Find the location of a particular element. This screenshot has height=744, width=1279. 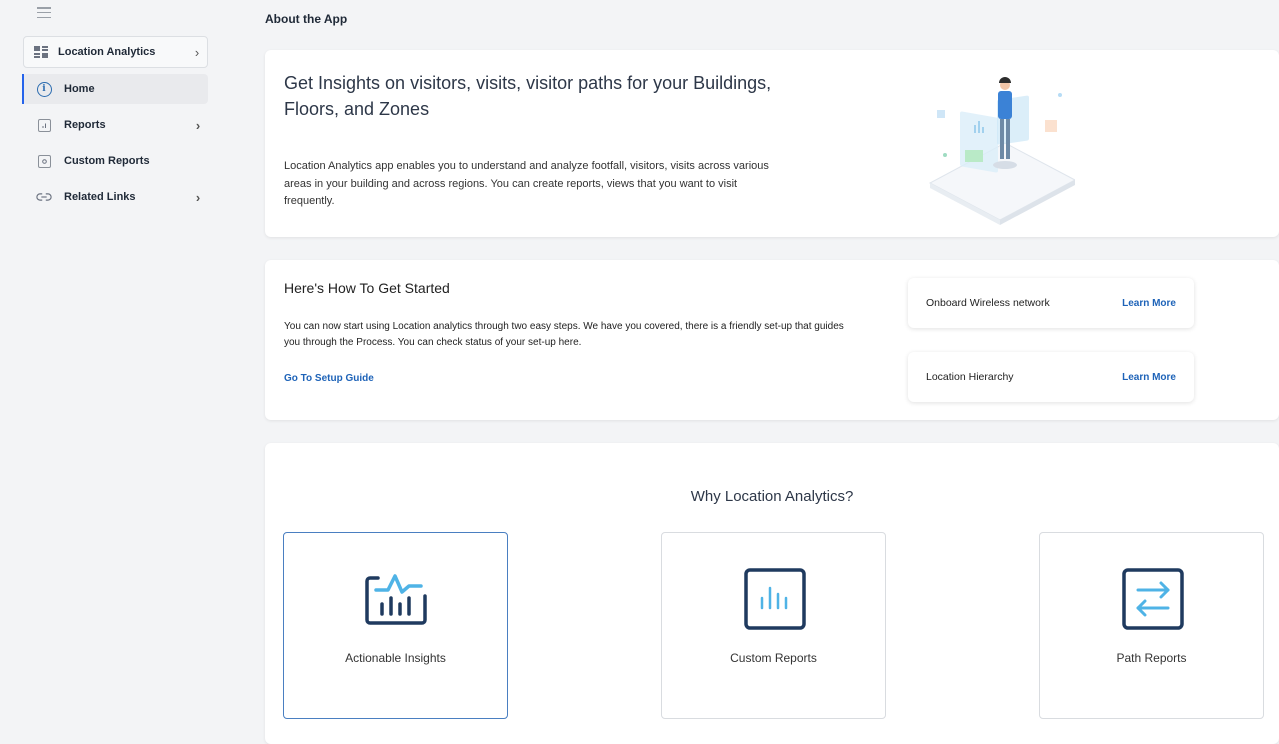

hamburger-menu-icon is located at coordinates (44, 12).